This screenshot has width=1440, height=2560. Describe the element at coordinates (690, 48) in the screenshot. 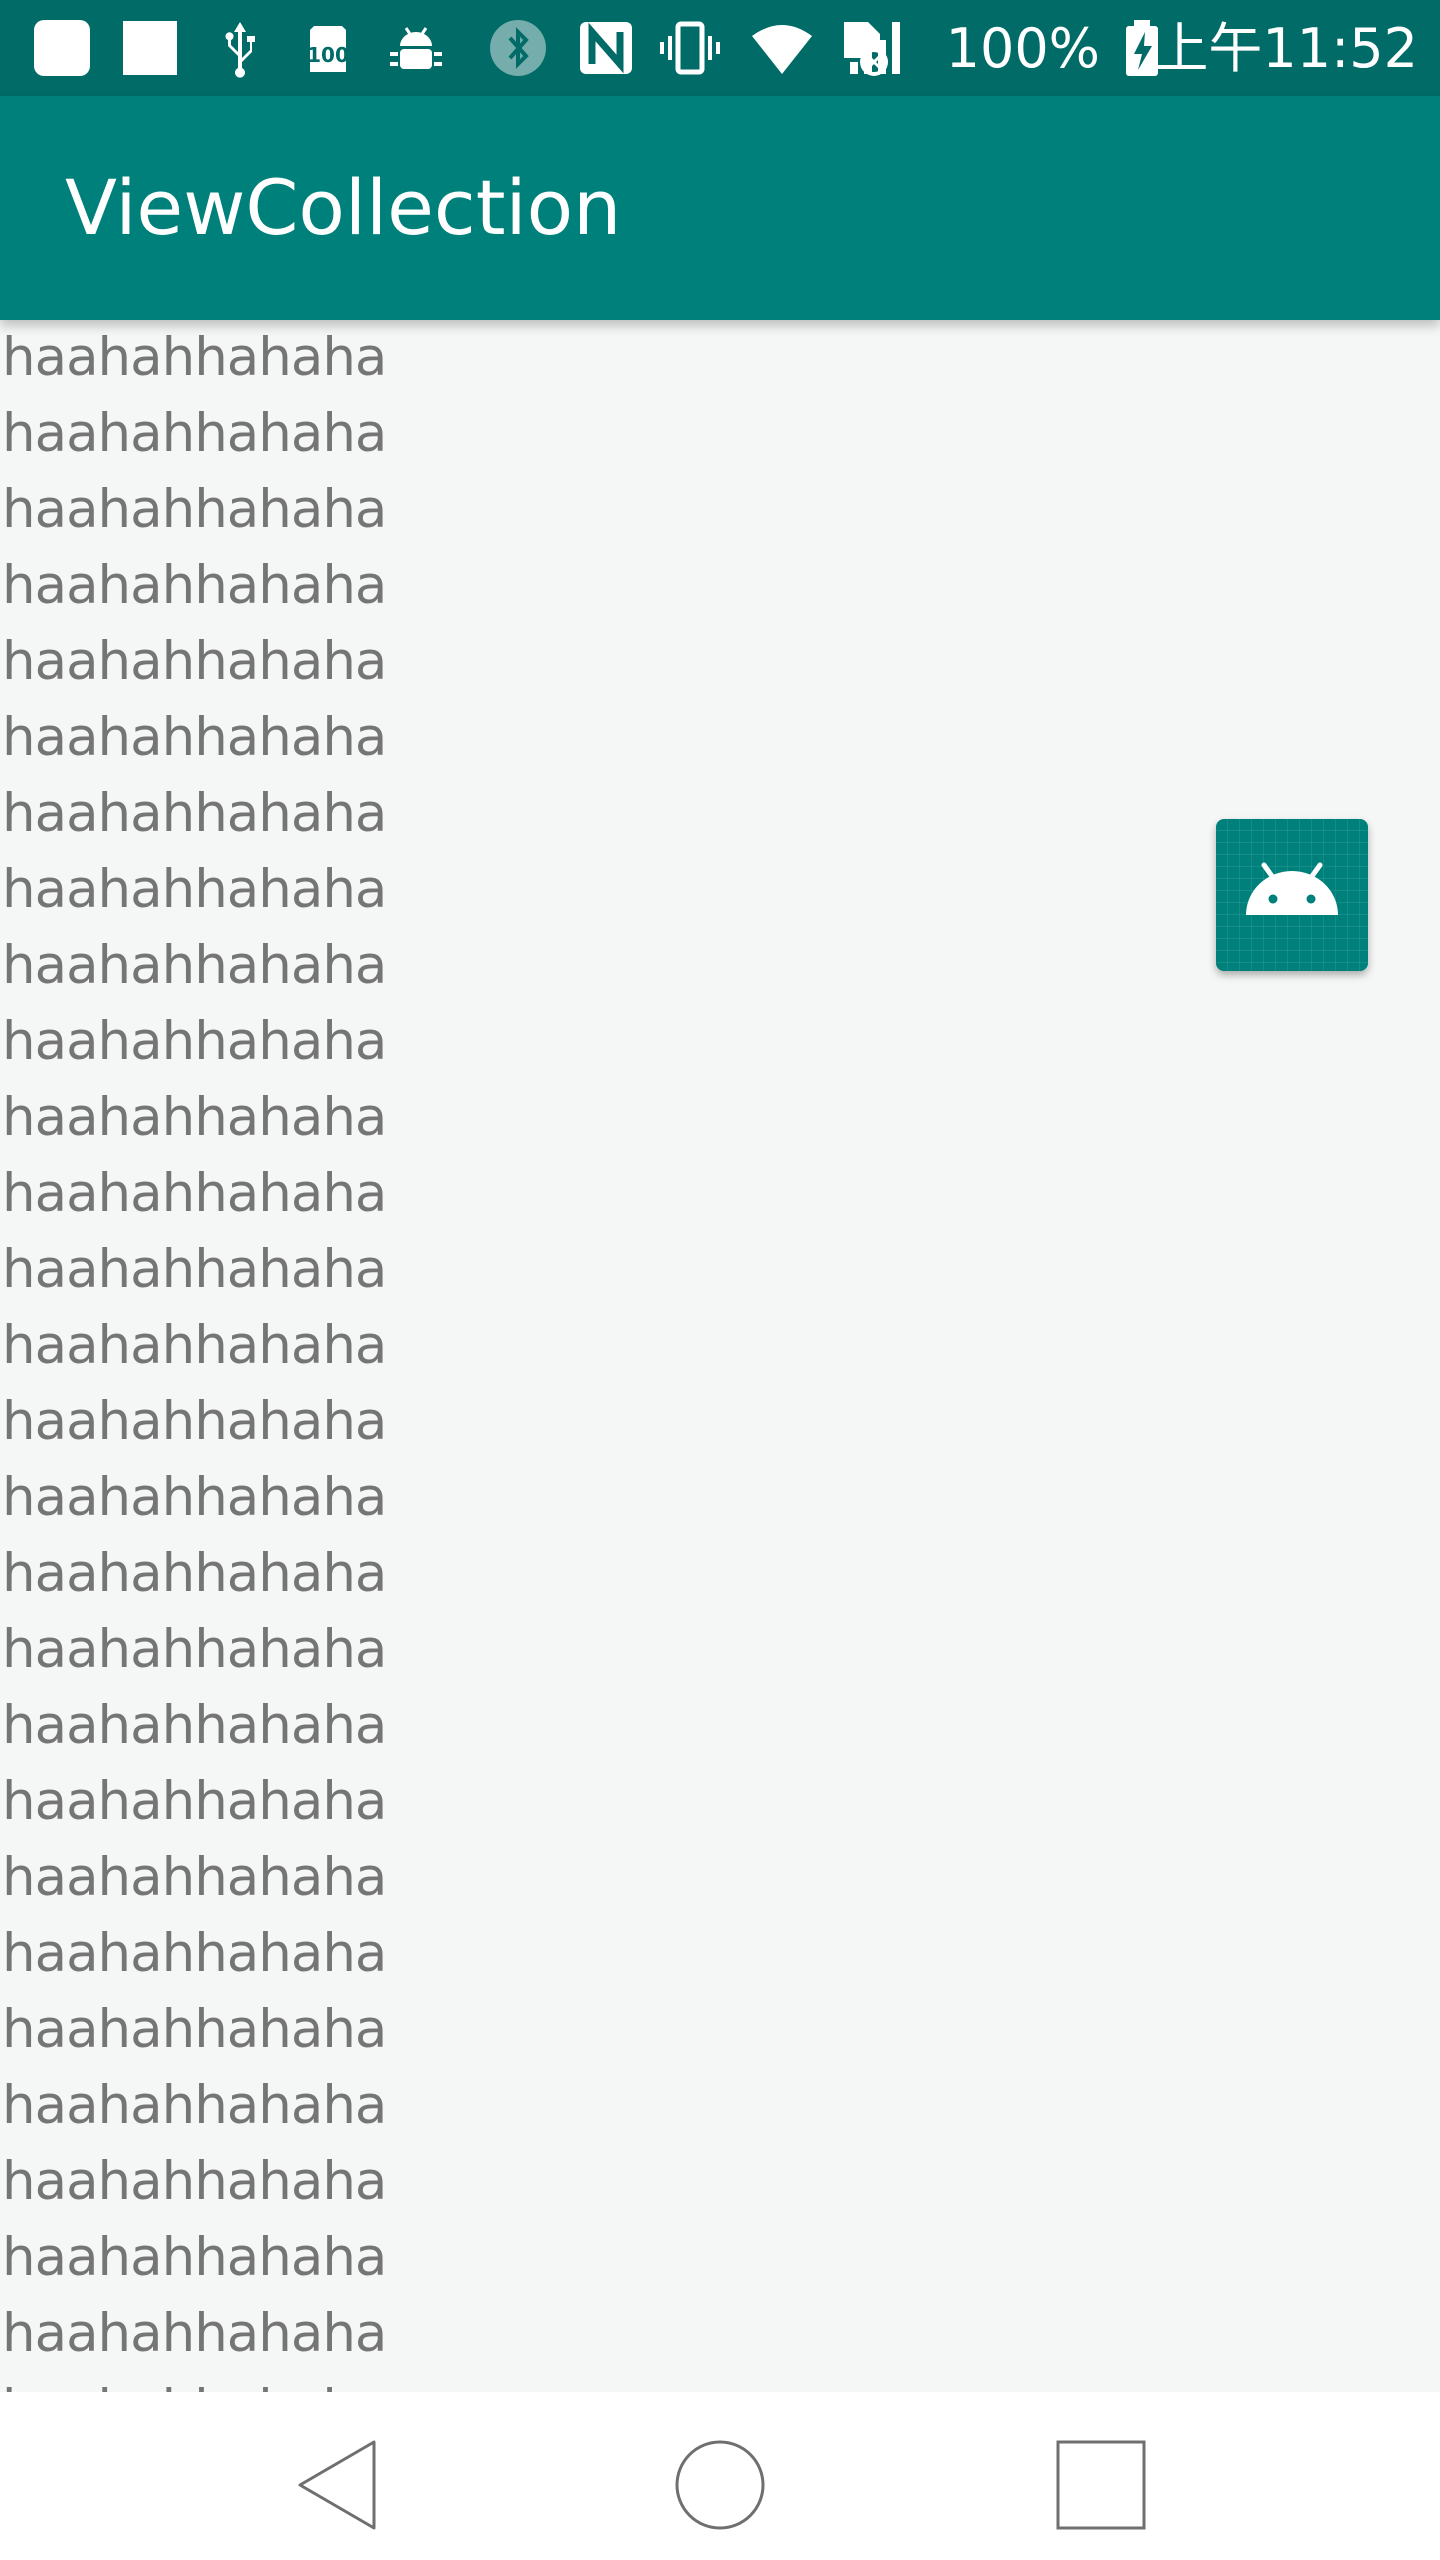

I see `vibrate-icon` at that location.